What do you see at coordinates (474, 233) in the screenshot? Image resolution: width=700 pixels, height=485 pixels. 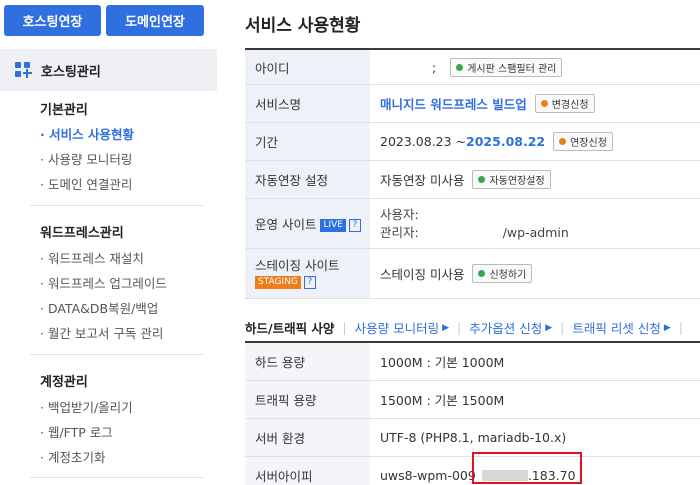 I see `admin-line: 관리자: /wp-admin` at bounding box center [474, 233].